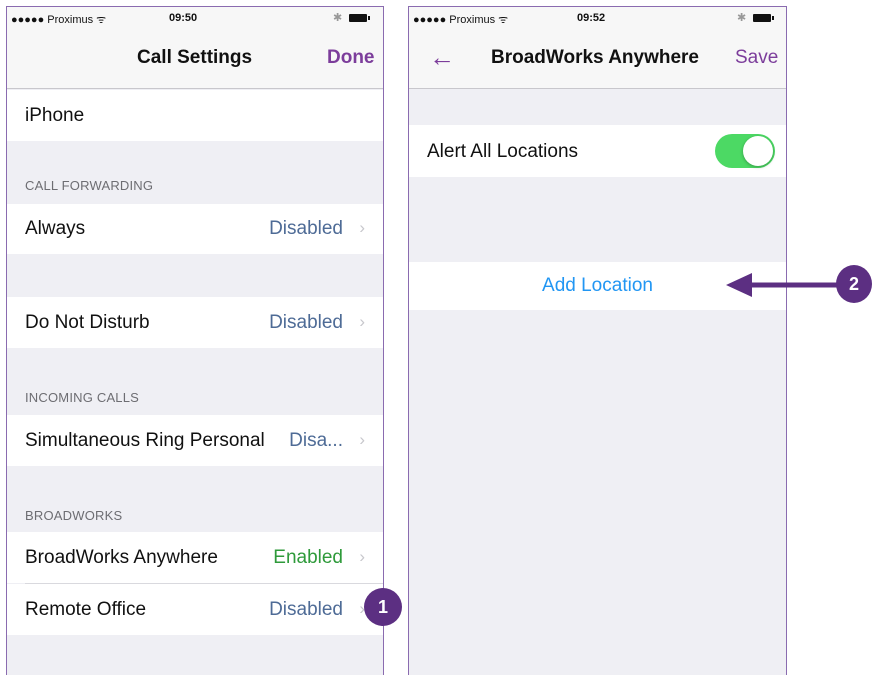  Describe the element at coordinates (503, 151) in the screenshot. I see `row-label: Alert All Locations` at that location.